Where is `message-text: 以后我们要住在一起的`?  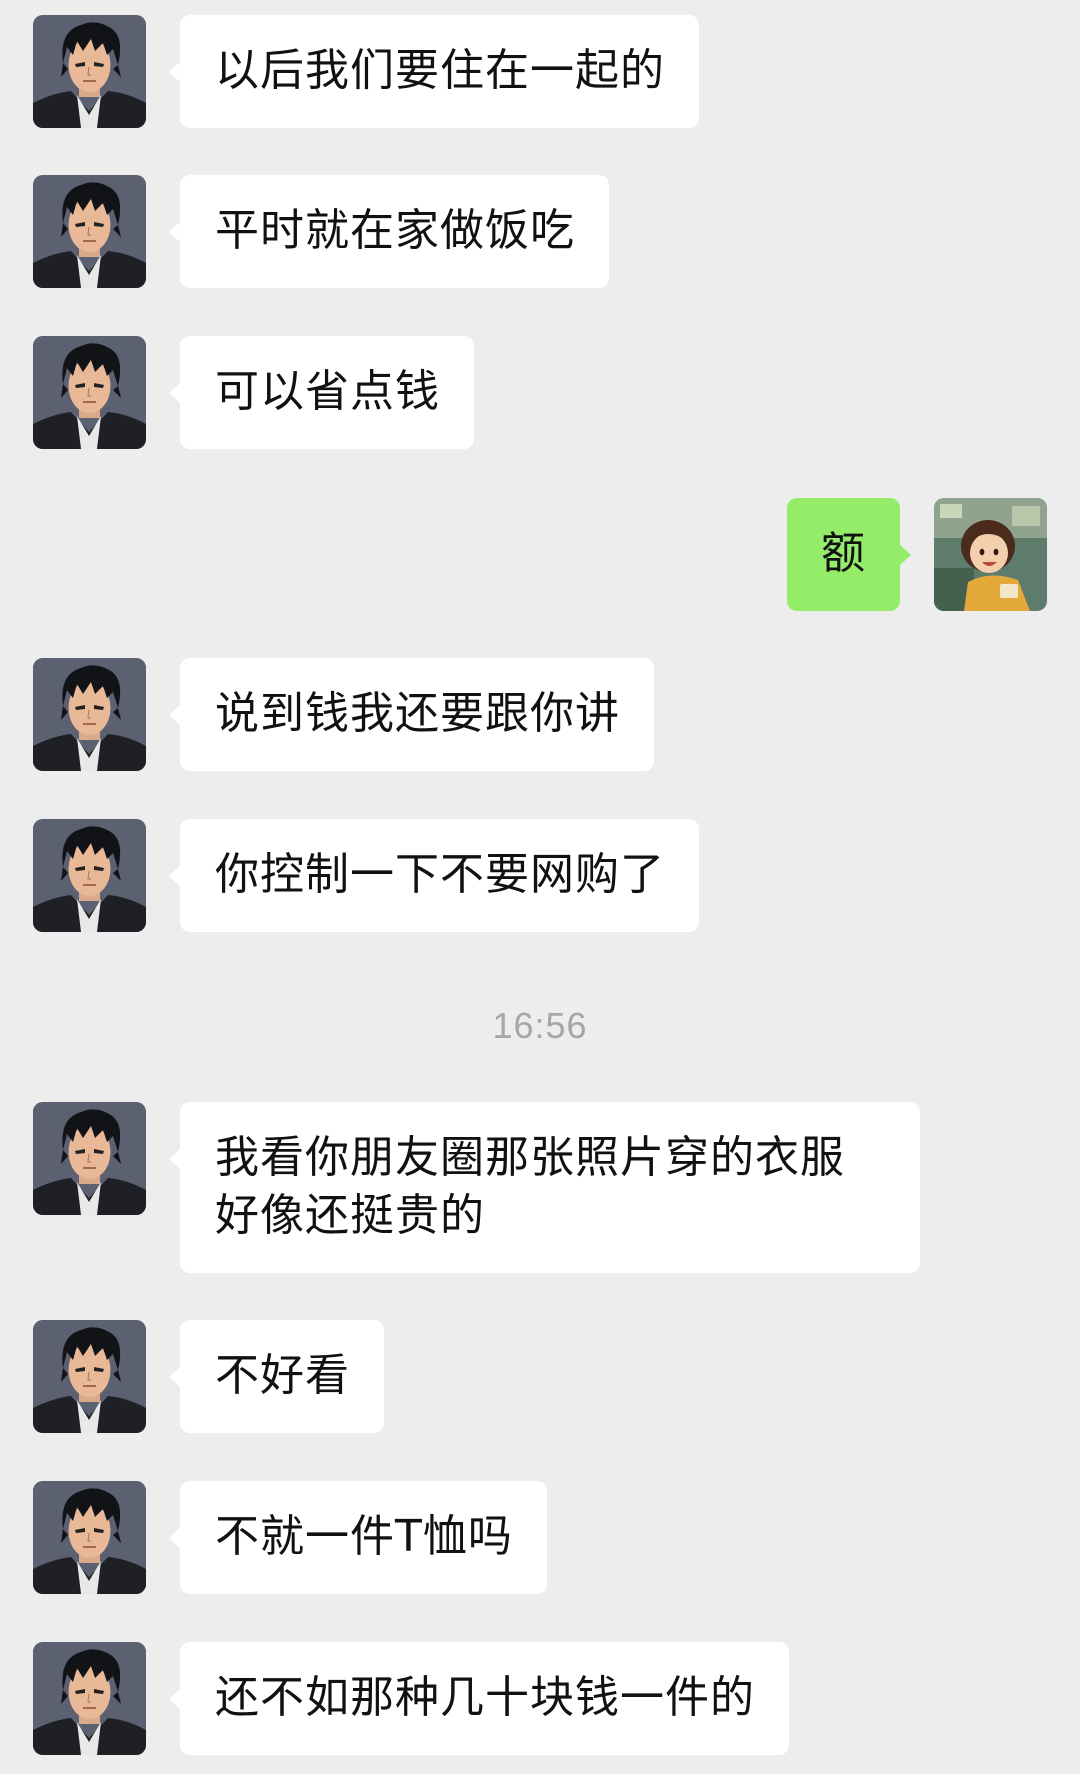 message-text: 以后我们要住在一起的 is located at coordinates (440, 70).